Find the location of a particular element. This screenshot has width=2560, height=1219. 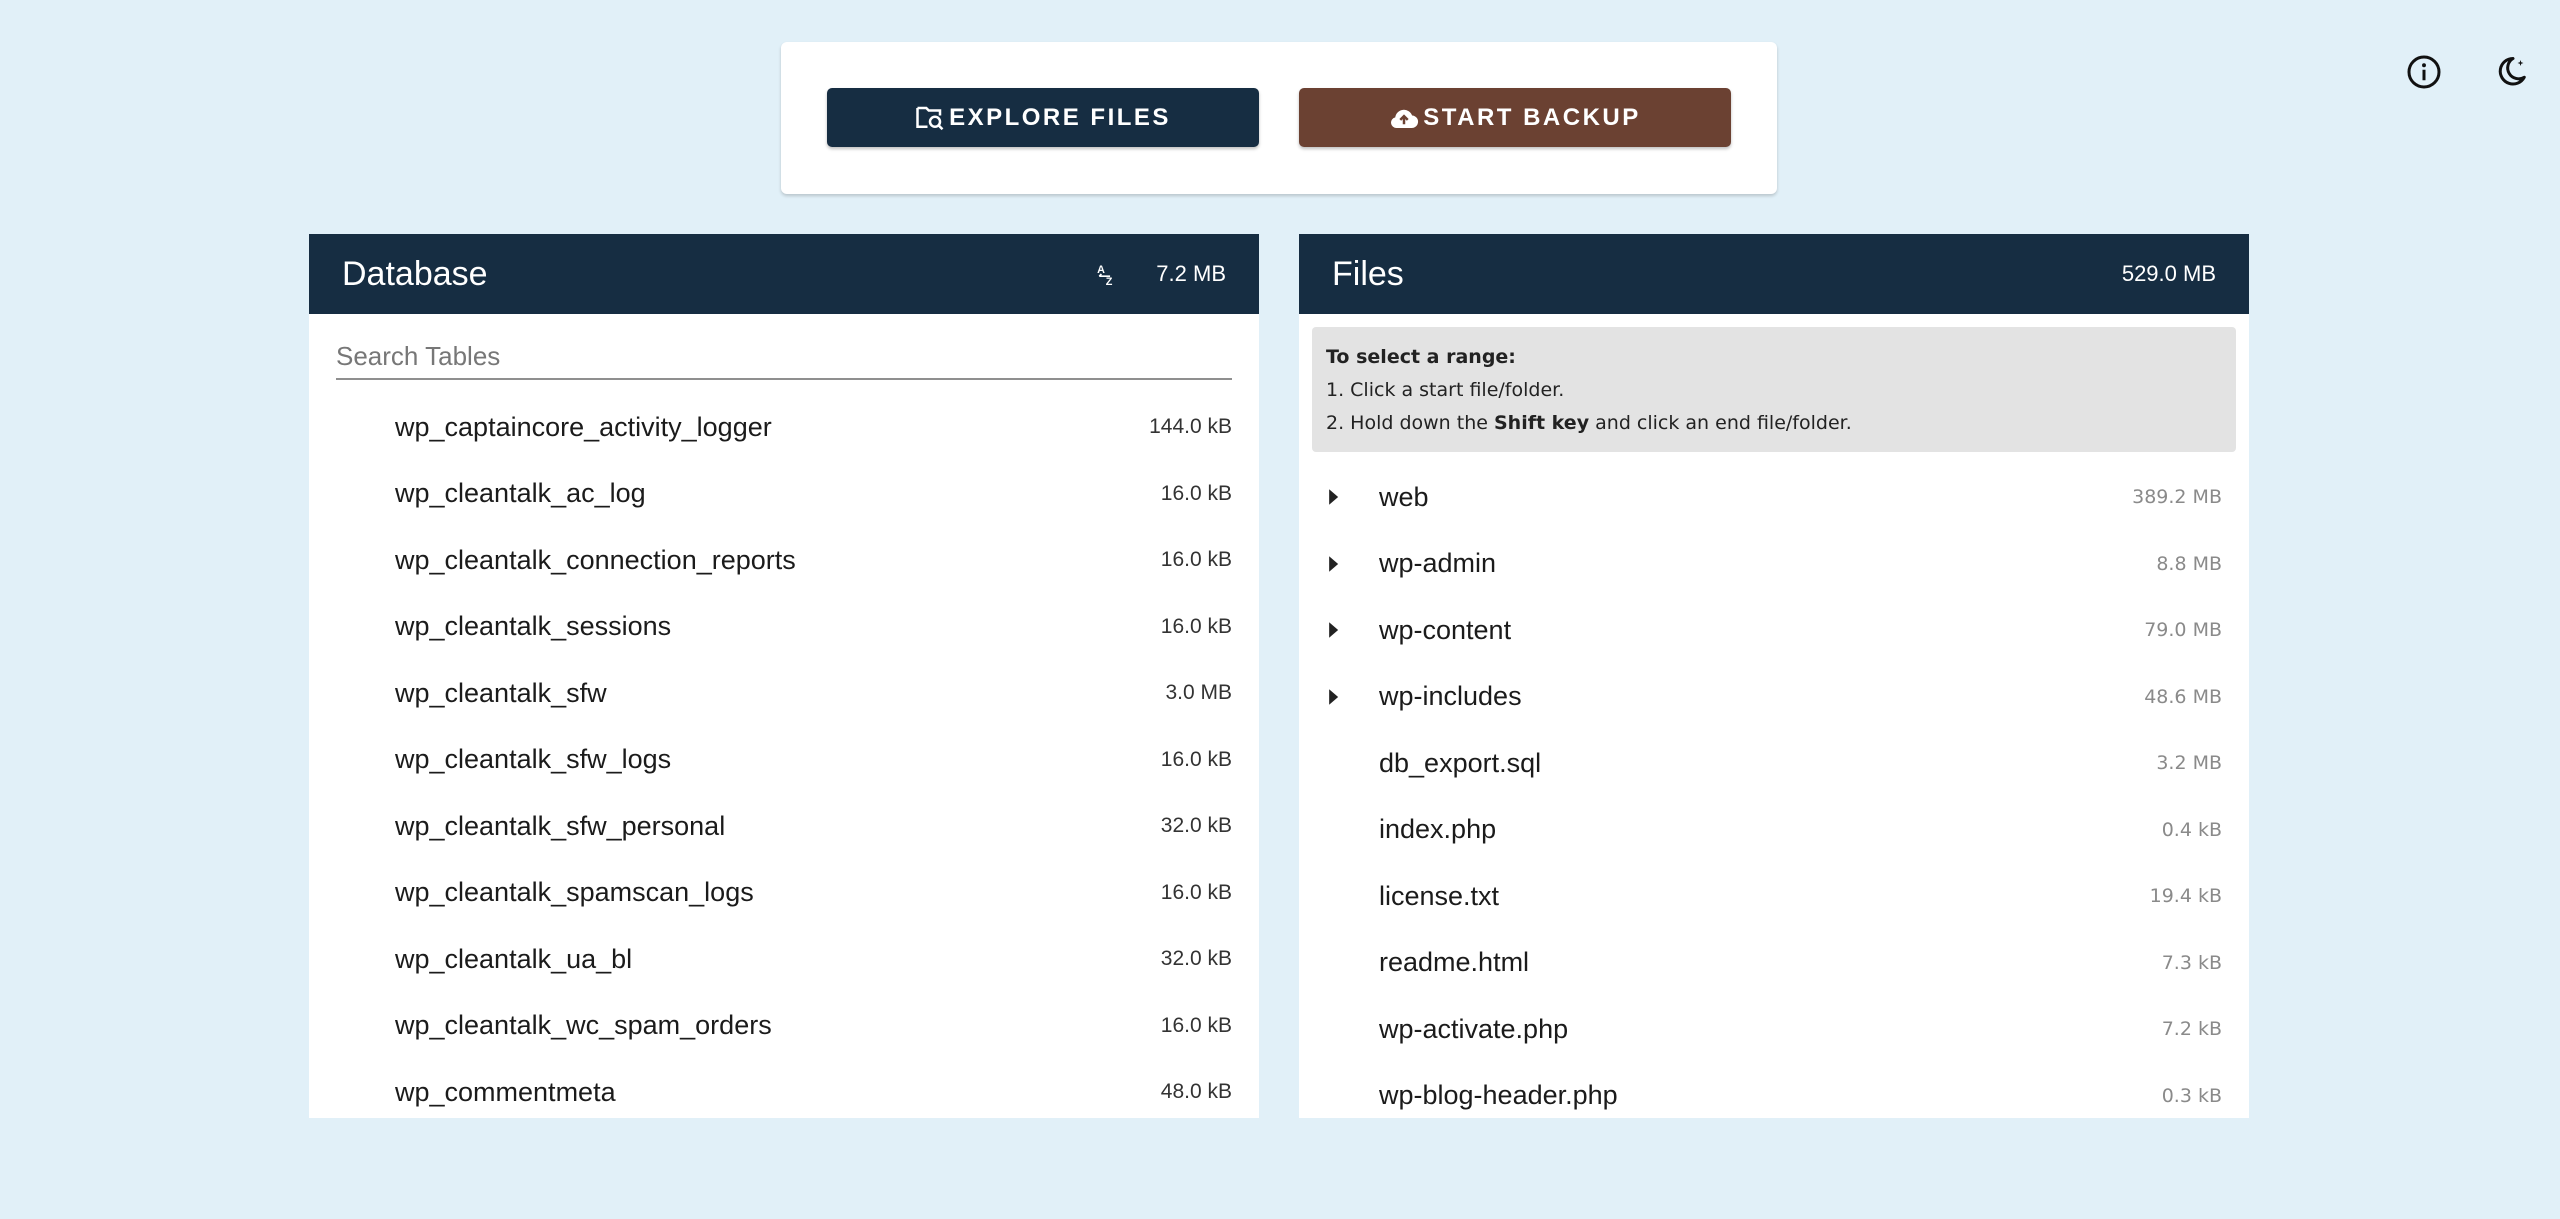

file-row: wp-blog-header.php 0.3 kB is located at coordinates (1774, 1091).